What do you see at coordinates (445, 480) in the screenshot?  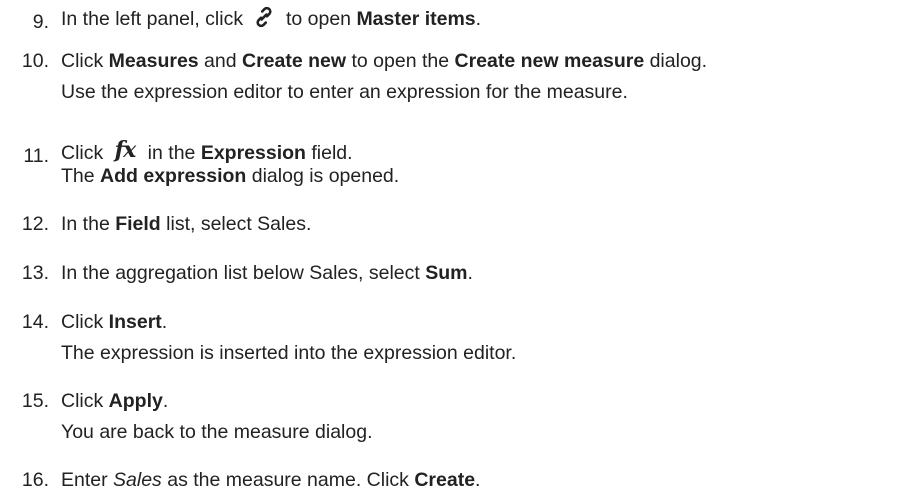 I see `ui-term: Create` at bounding box center [445, 480].